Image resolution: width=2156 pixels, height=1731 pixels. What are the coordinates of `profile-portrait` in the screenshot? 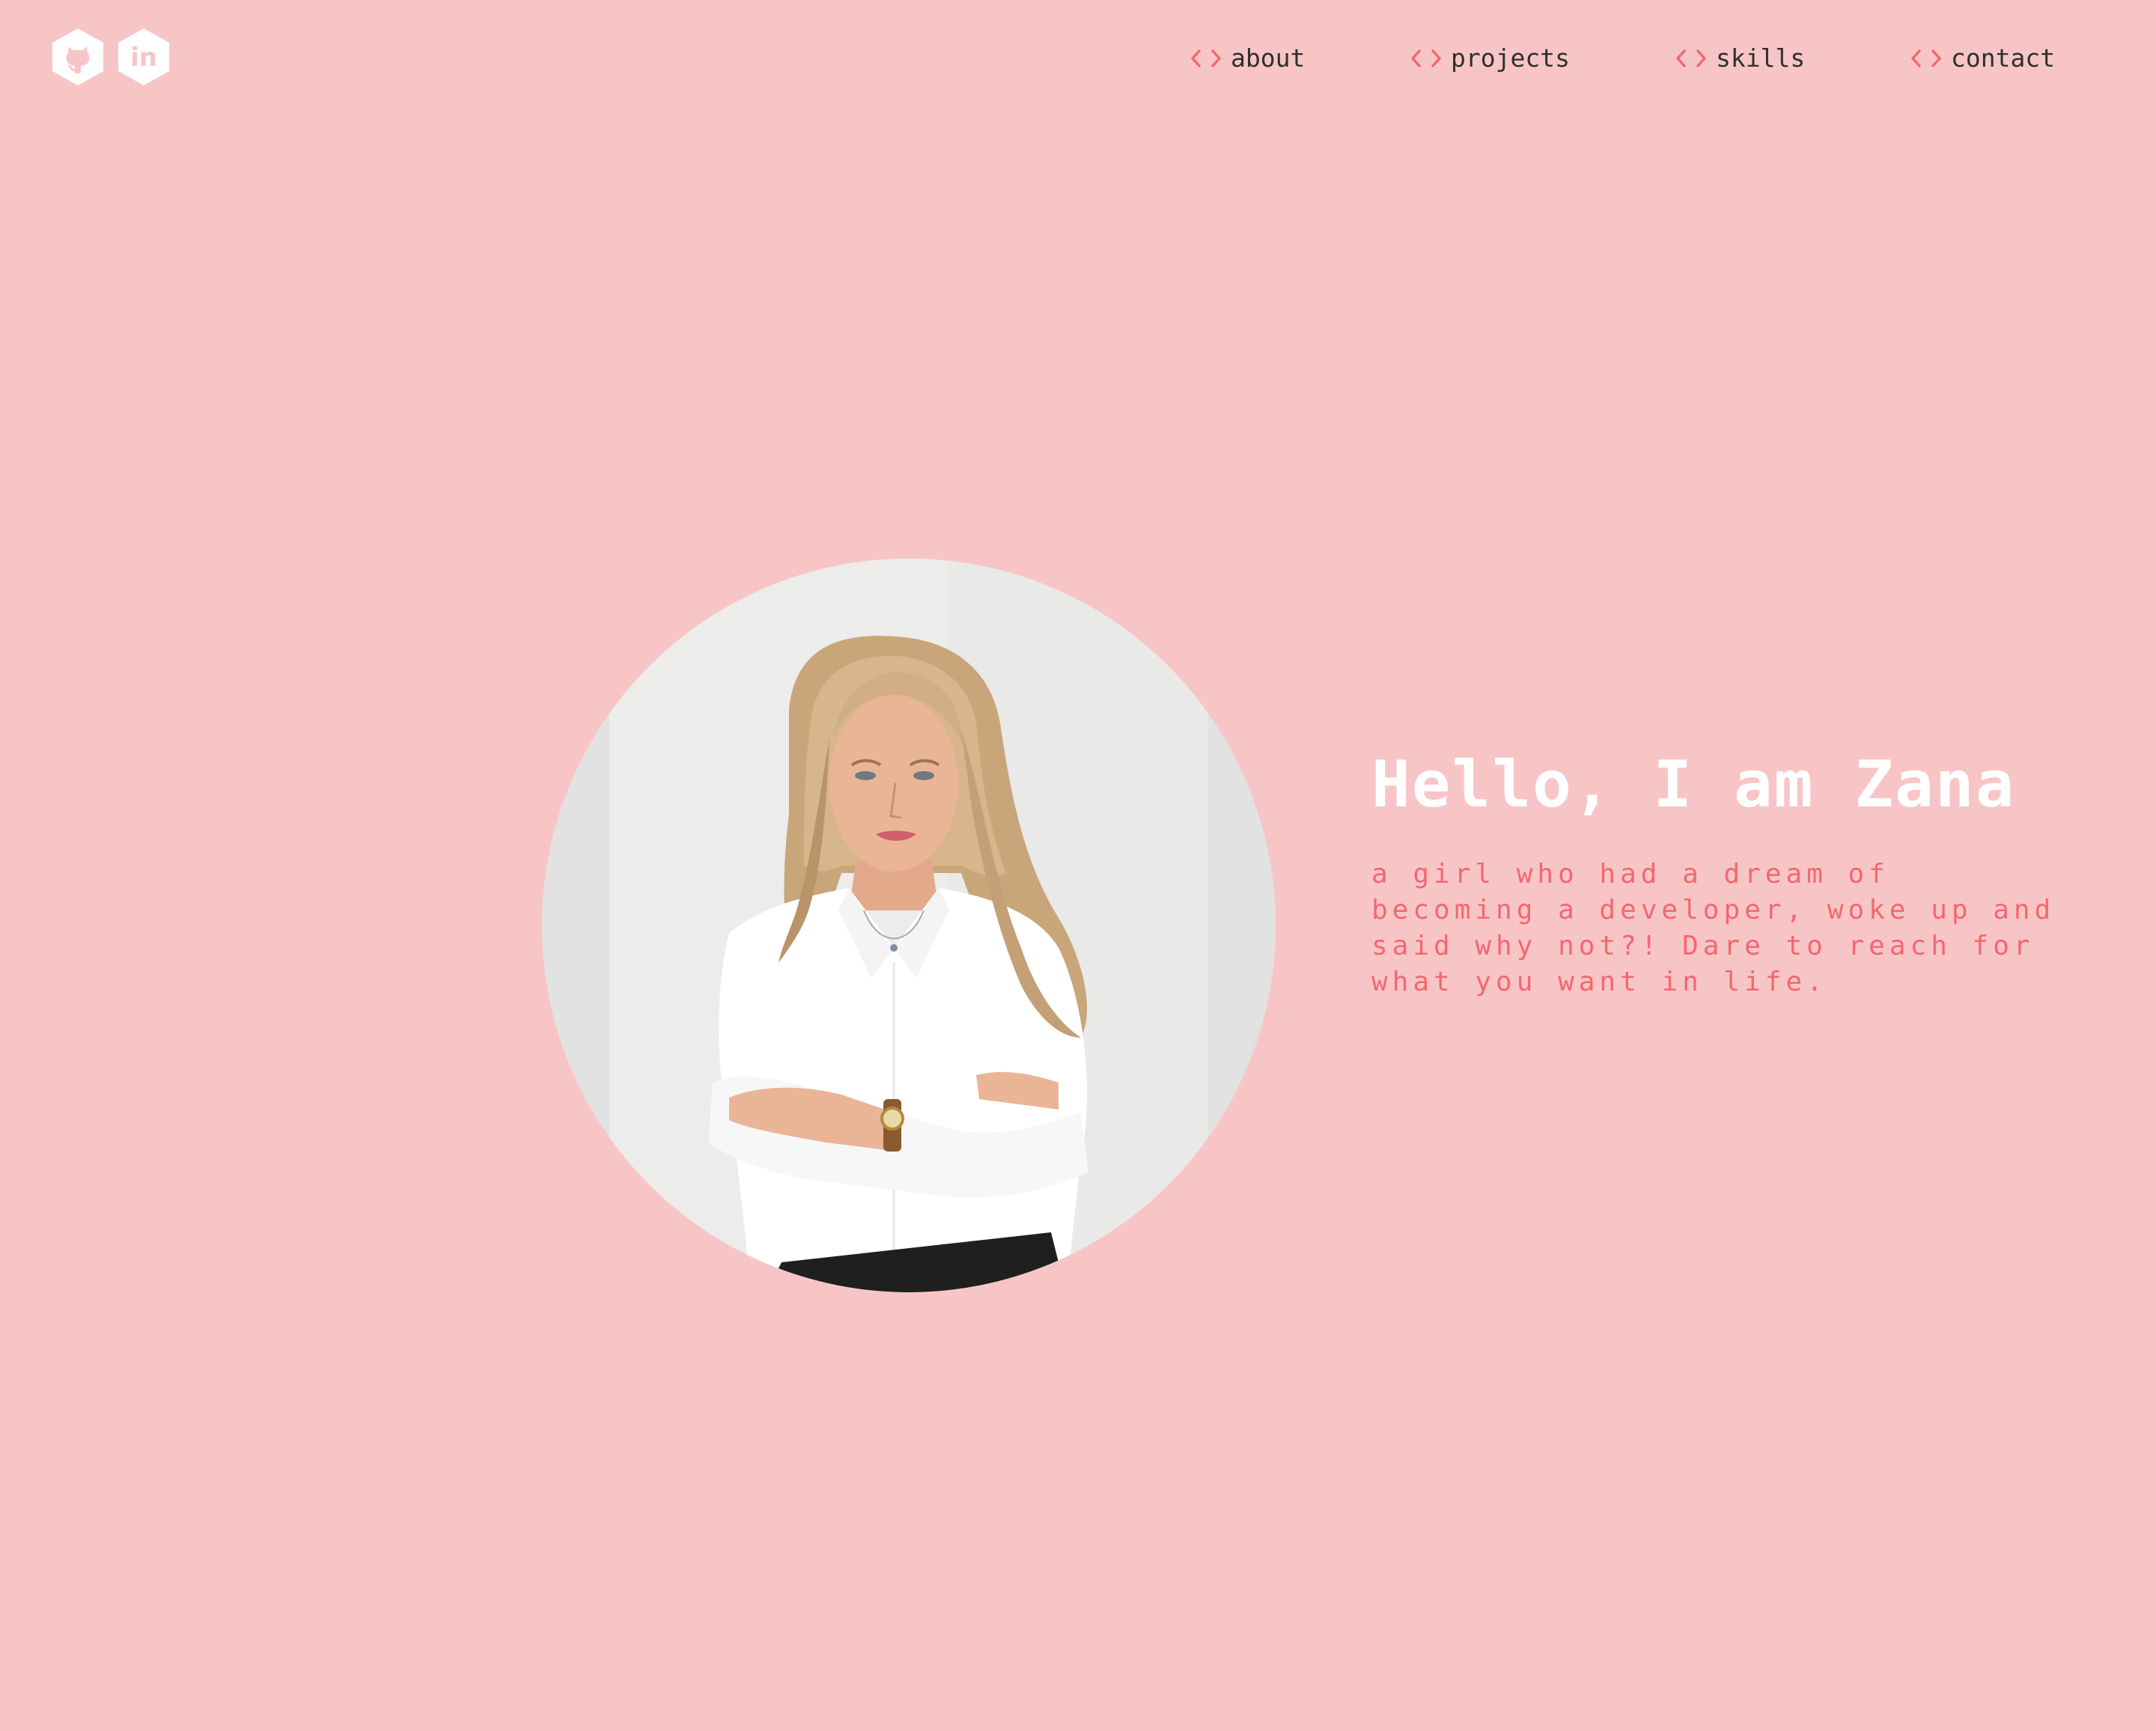 It's located at (909, 925).